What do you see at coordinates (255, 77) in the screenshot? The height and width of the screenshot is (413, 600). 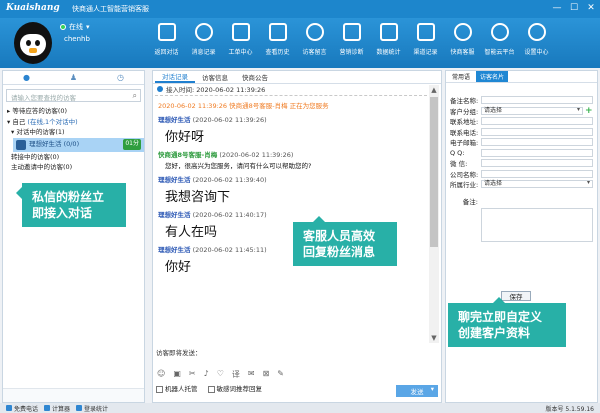 I see `tab-announcement: 快商公告` at bounding box center [255, 77].